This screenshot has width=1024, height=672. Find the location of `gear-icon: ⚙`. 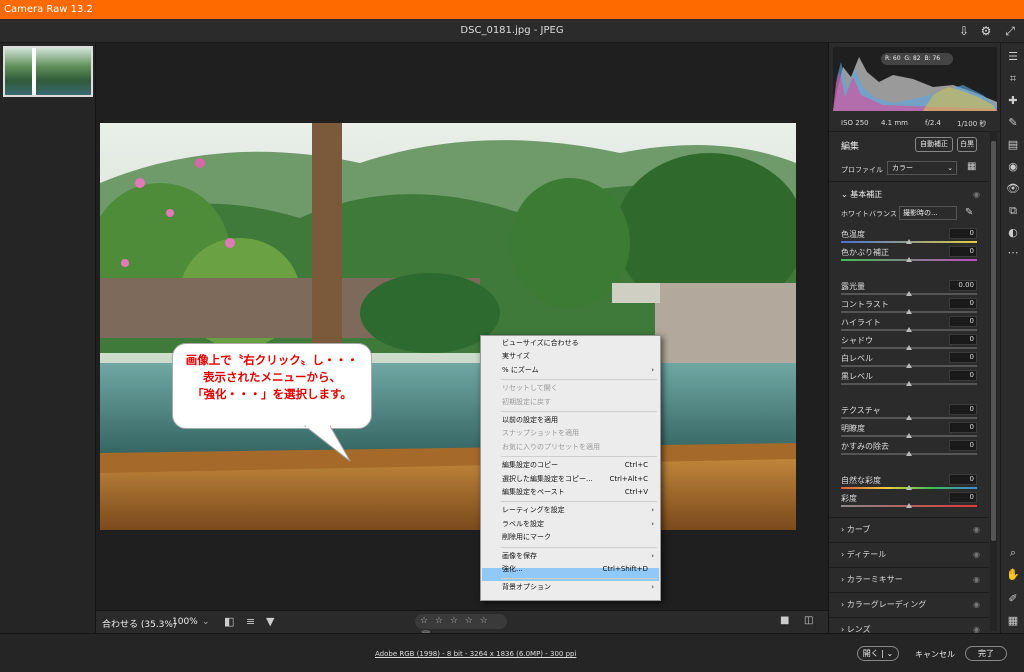

gear-icon: ⚙ is located at coordinates (986, 31).